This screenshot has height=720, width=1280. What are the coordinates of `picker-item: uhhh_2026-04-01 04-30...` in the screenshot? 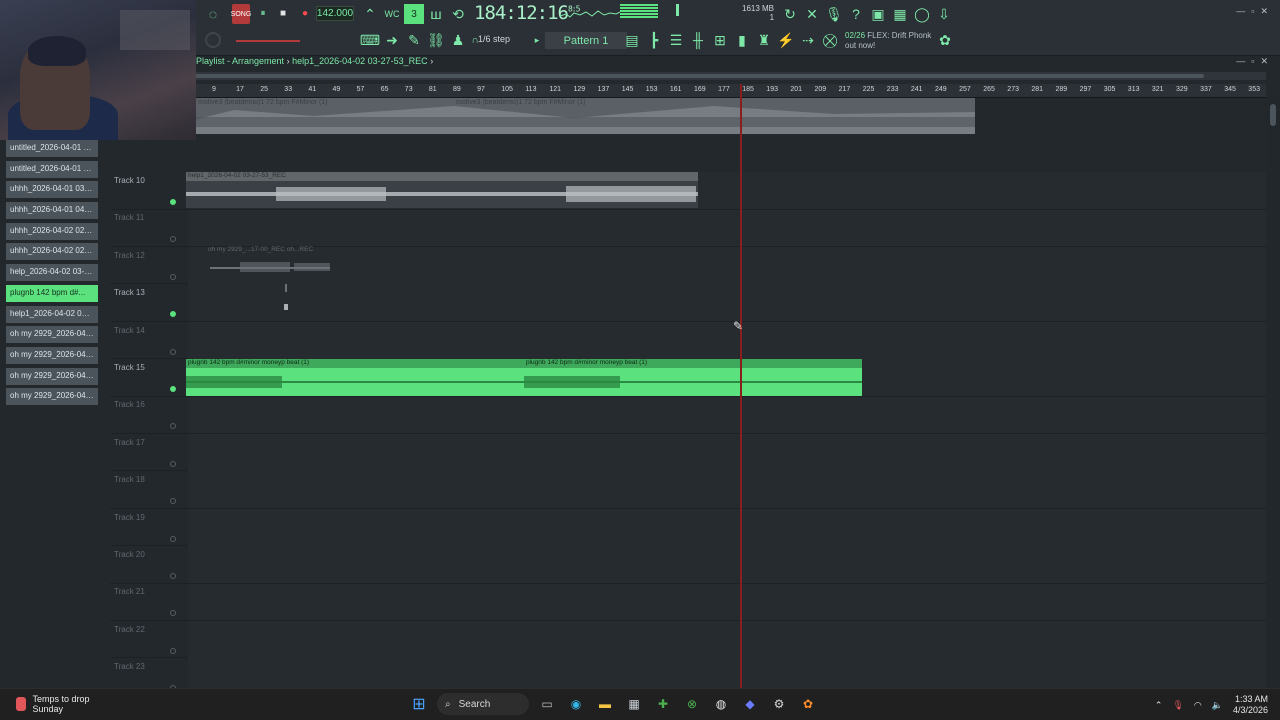 It's located at (52, 211).